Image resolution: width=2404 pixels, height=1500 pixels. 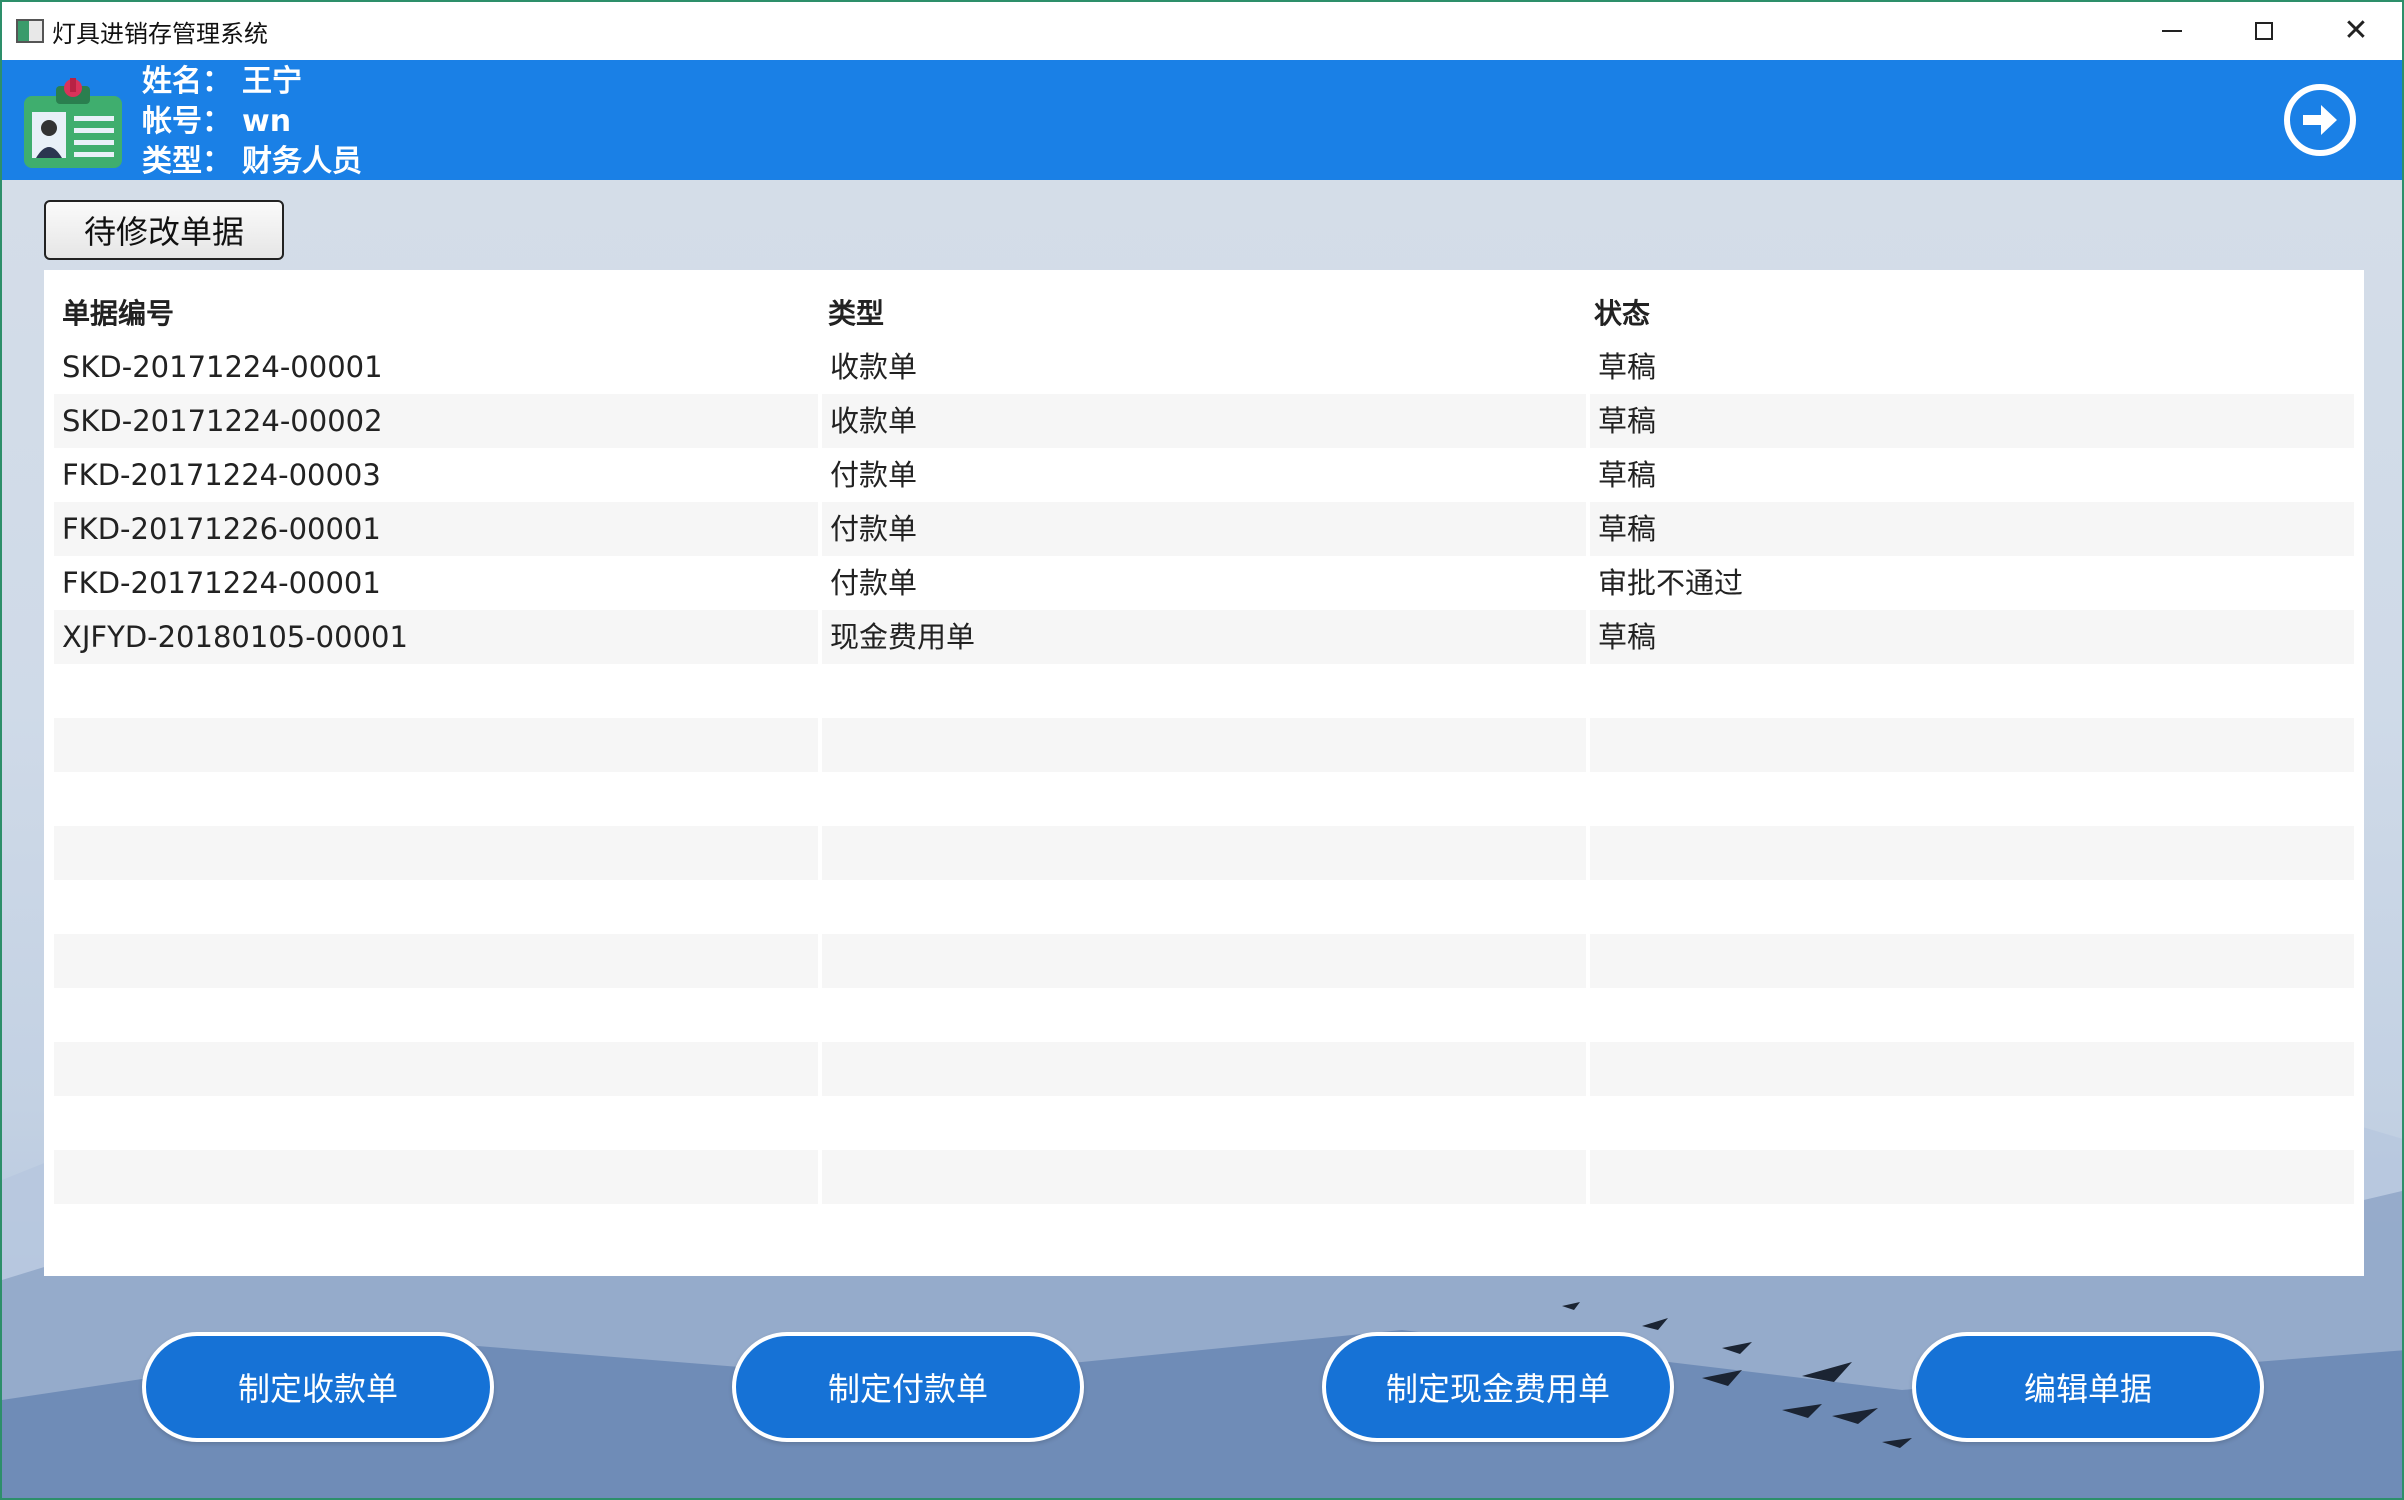 I want to click on maximize-icon, so click(x=2264, y=31).